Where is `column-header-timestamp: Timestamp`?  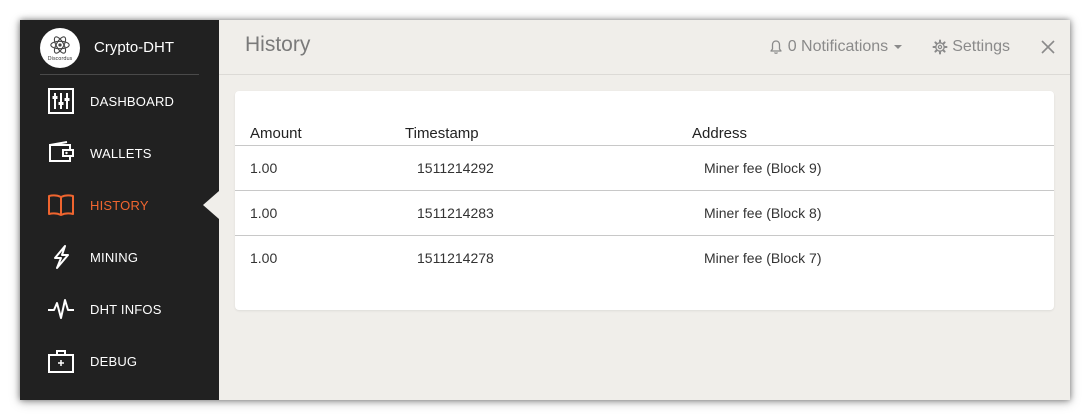
column-header-timestamp: Timestamp is located at coordinates (533, 135).